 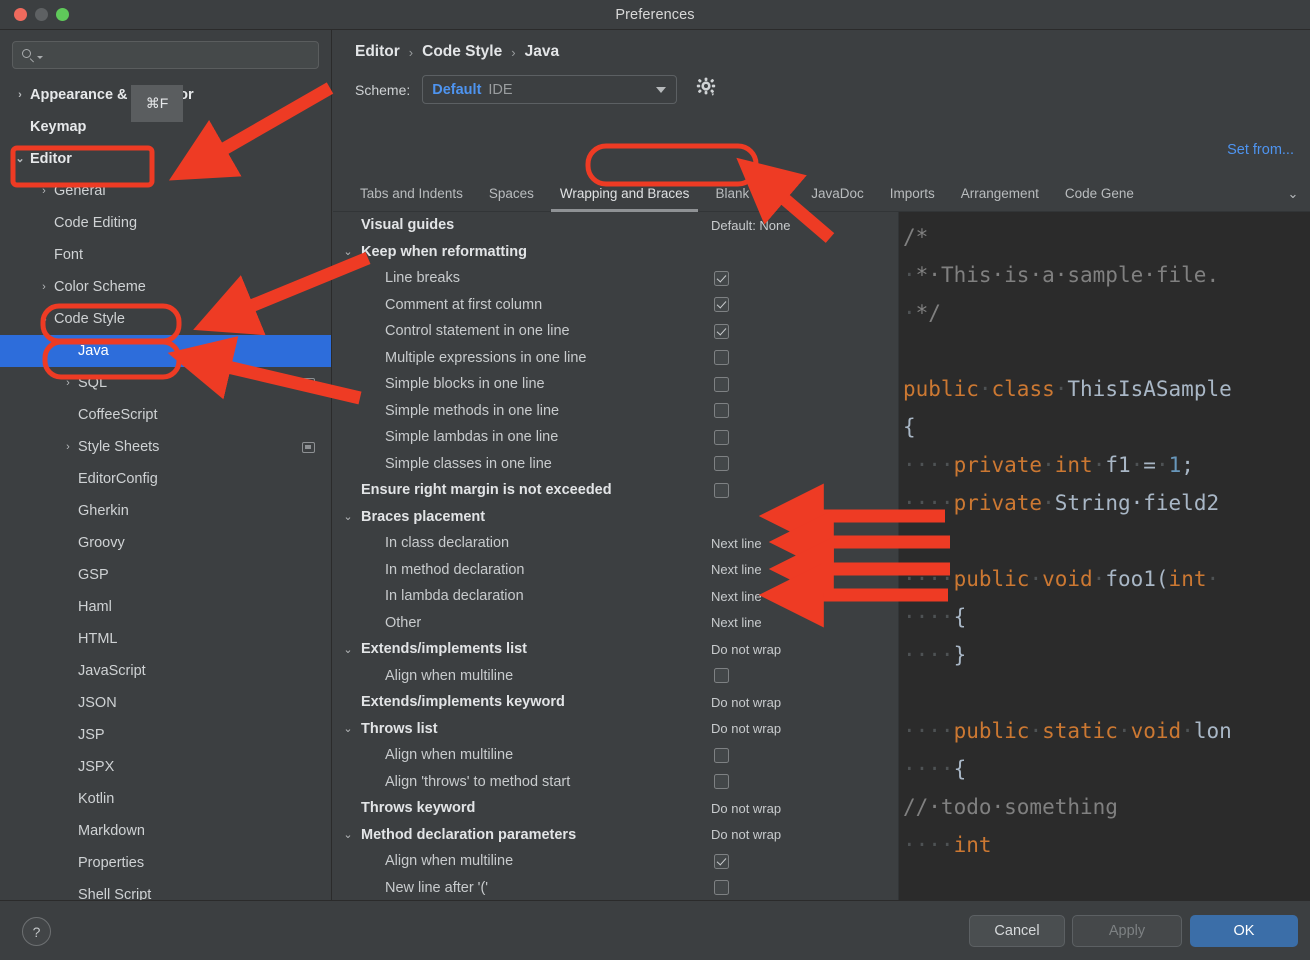 What do you see at coordinates (615, 384) in the screenshot?
I see `option-row: Simple blocks in one line` at bounding box center [615, 384].